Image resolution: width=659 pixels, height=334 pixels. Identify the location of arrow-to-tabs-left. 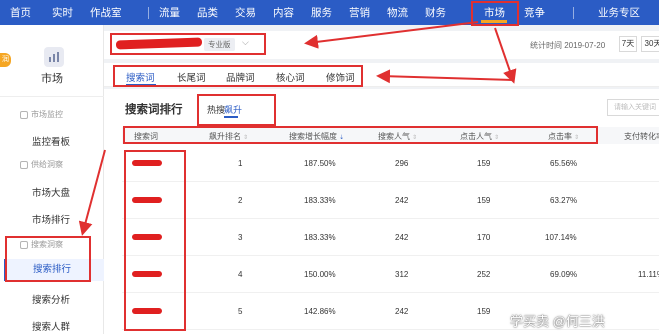
(445, 76).